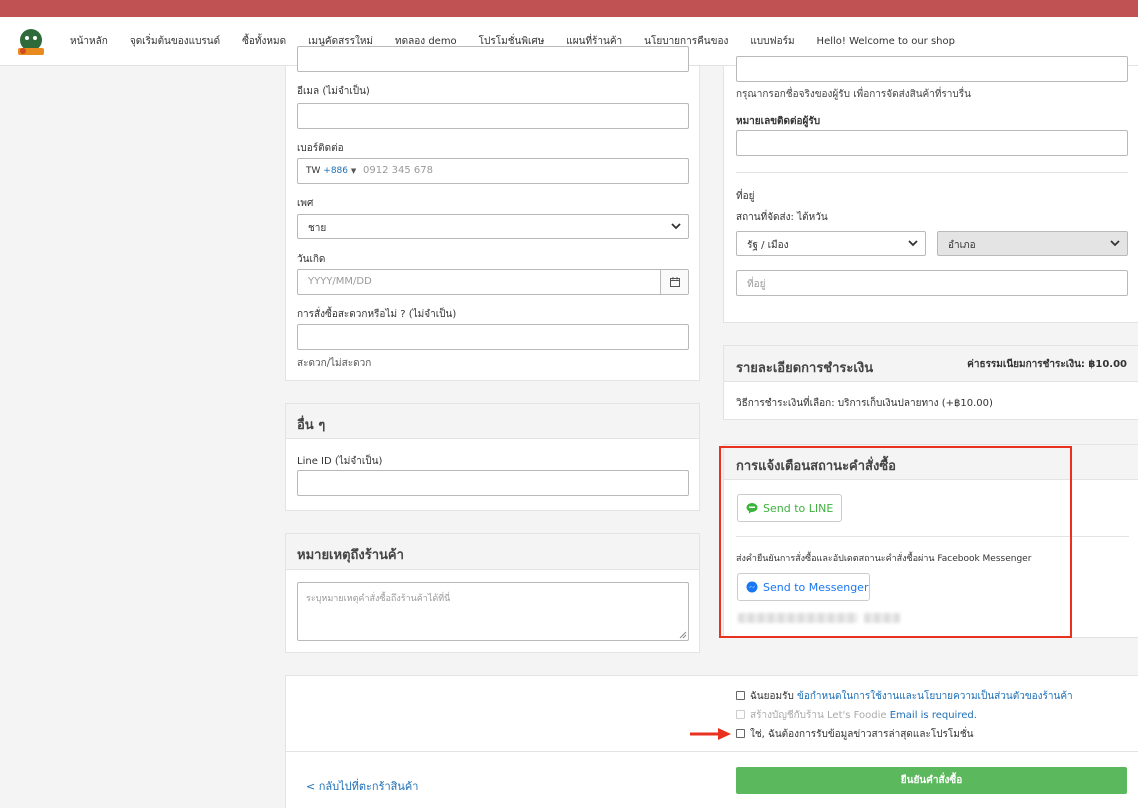 The width and height of the screenshot is (1138, 808). I want to click on payment-title: รายละเอียดการชำระเงิน, so click(805, 368).